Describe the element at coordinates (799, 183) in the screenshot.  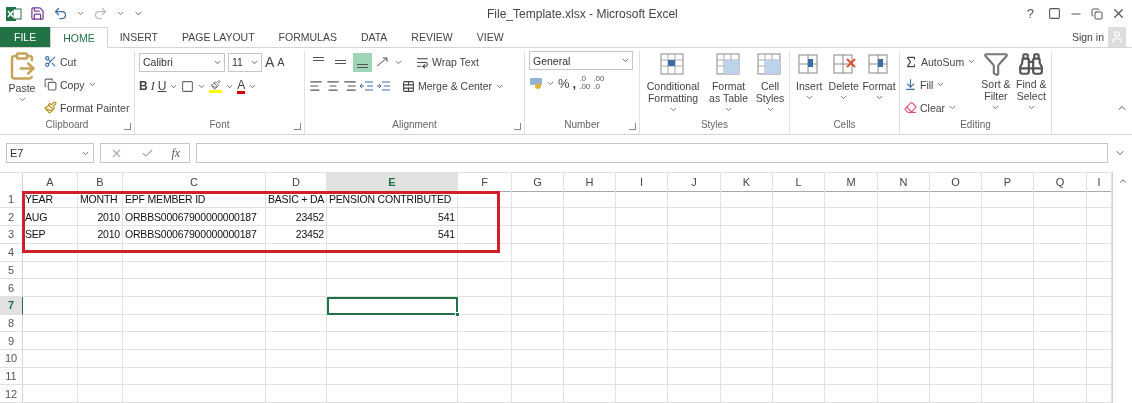
I see `column-header: L` at that location.